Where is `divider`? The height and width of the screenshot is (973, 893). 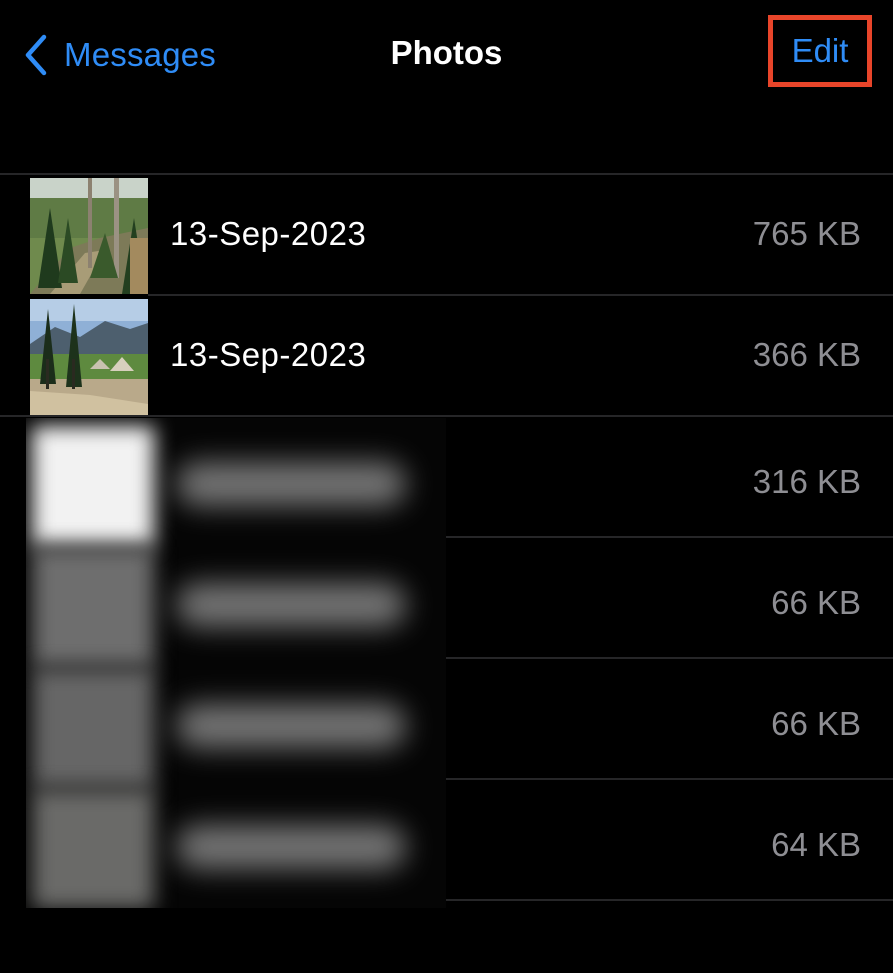
divider is located at coordinates (669, 900).